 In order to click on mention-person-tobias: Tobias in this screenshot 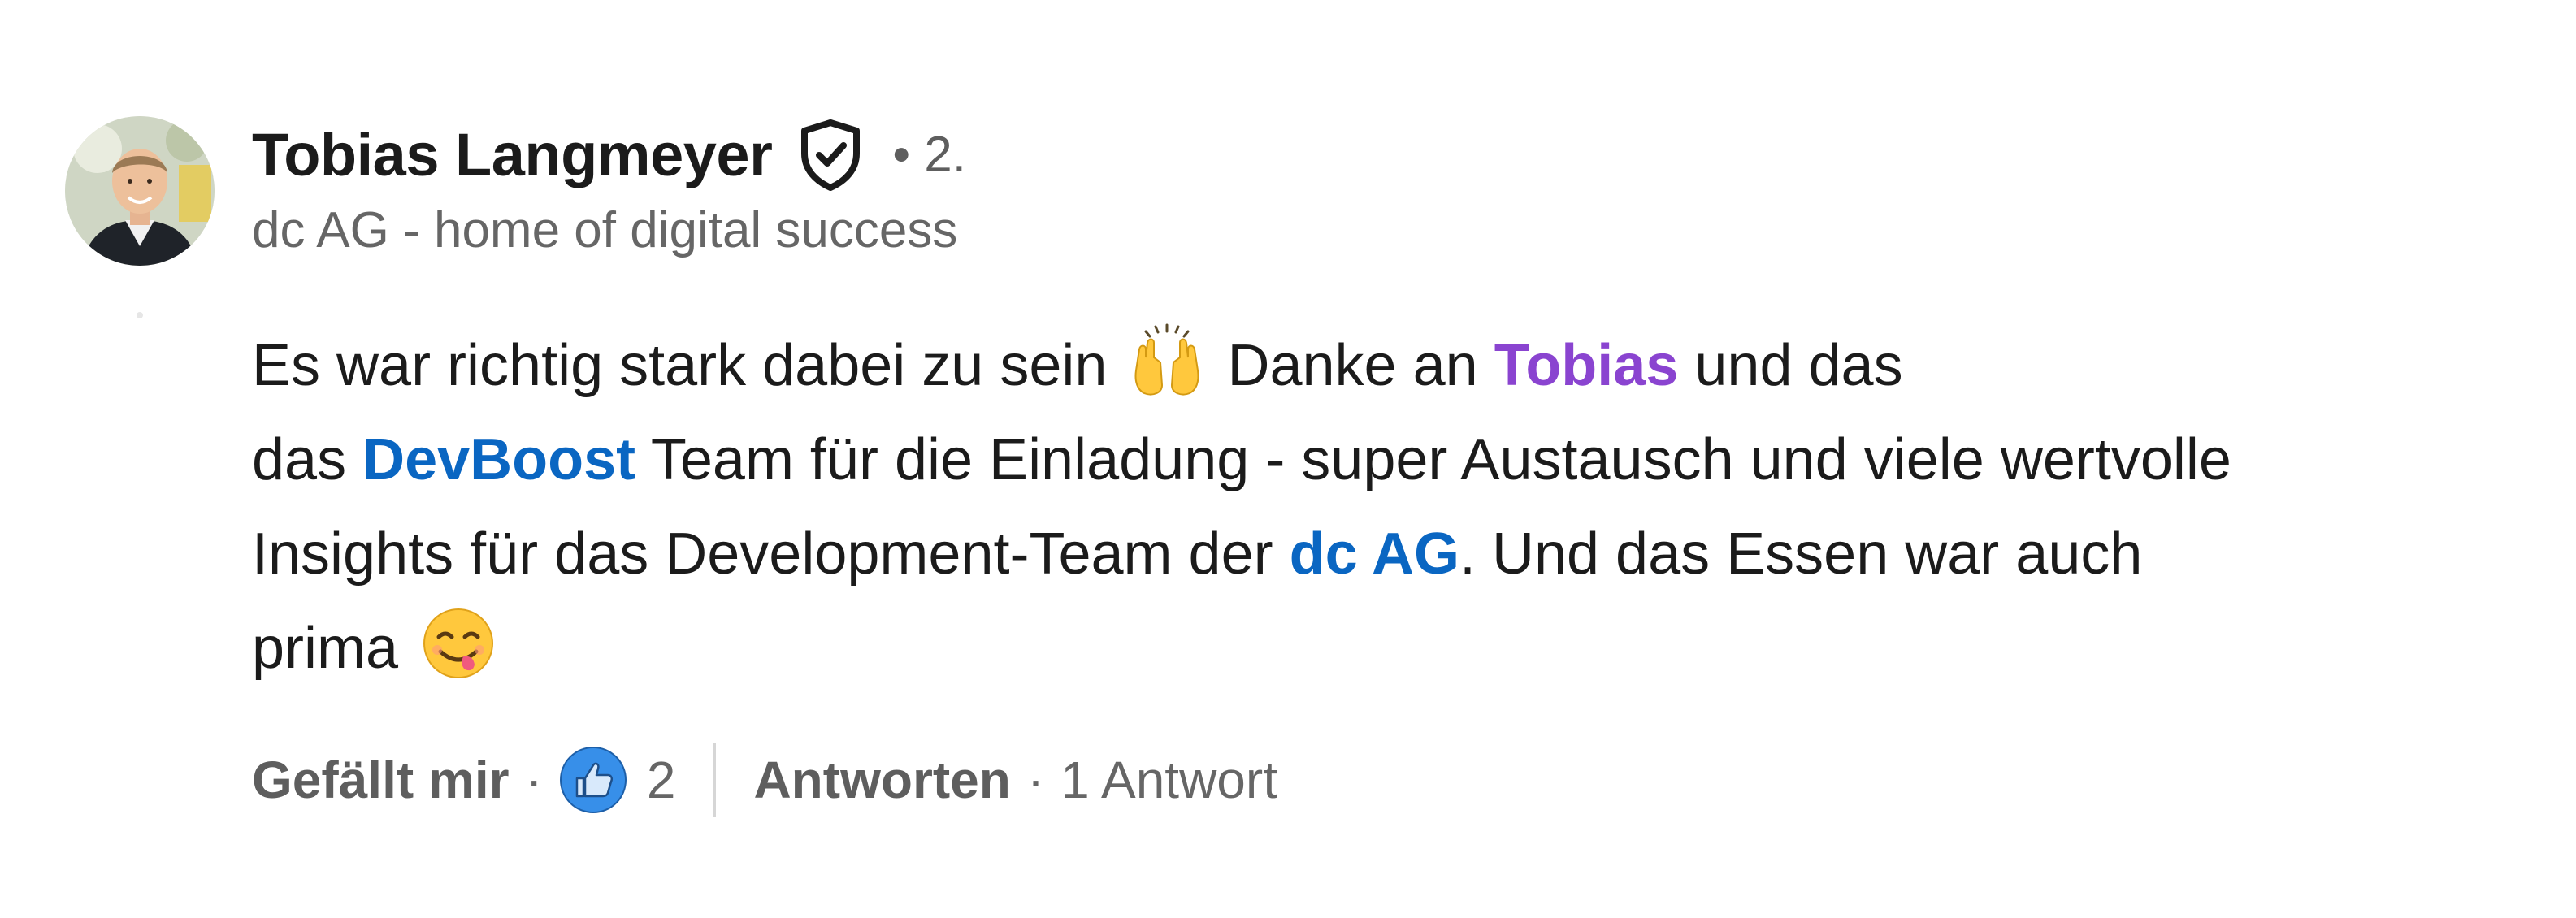, I will do `click(1586, 365)`.